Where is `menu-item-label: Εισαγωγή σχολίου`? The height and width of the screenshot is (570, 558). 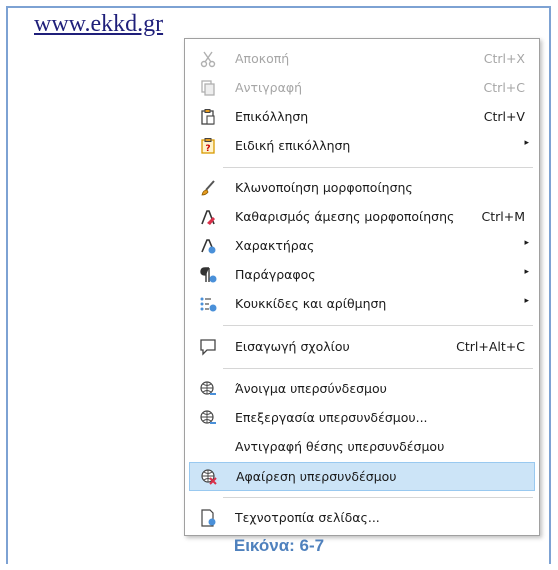
menu-item-label: Εισαγωγή σχολίου is located at coordinates (292, 346).